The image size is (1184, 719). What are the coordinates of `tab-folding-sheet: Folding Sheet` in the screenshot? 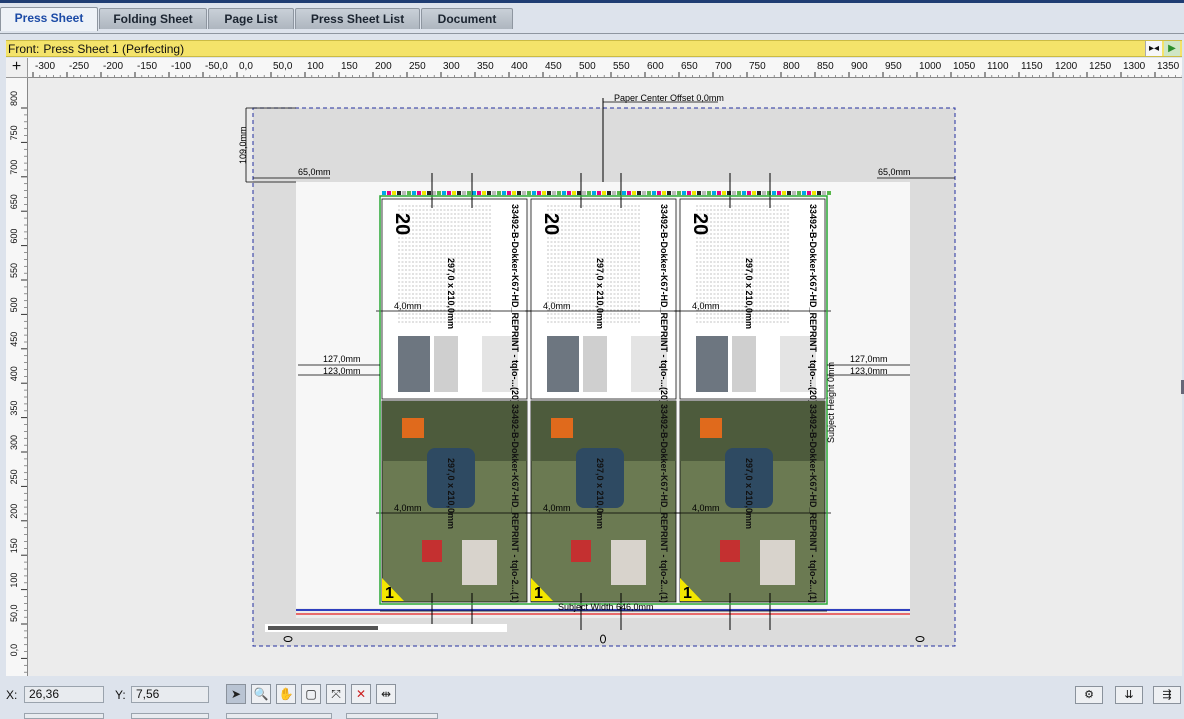 It's located at (153, 18).